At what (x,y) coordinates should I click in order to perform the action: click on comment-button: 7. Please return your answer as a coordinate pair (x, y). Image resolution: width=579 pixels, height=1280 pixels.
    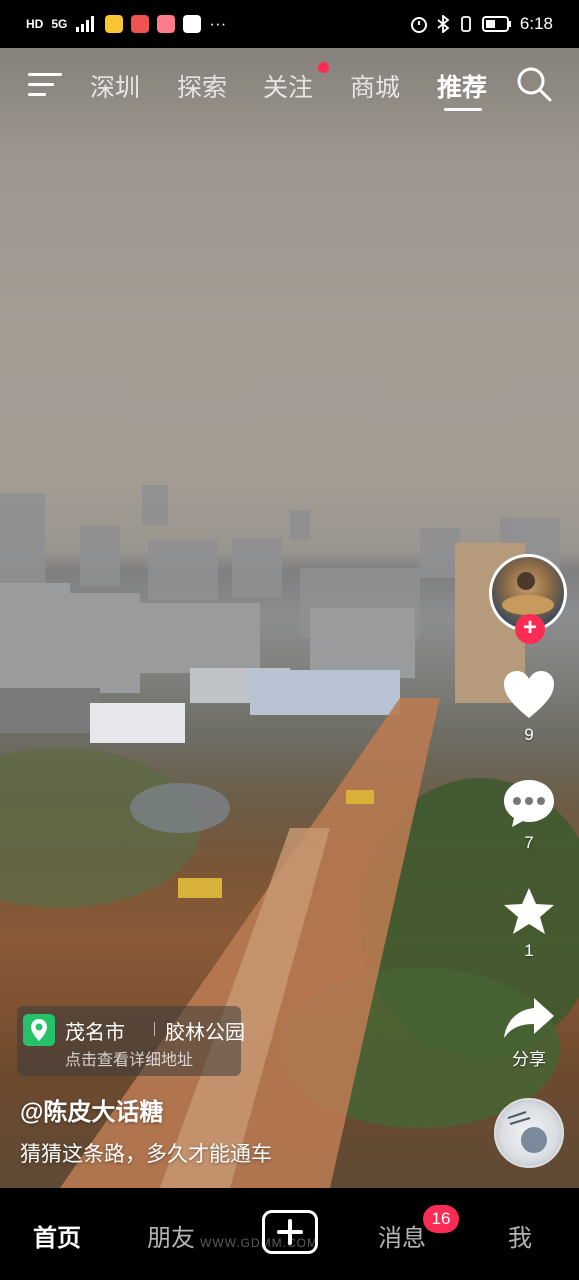
    Looking at the image, I should click on (529, 815).